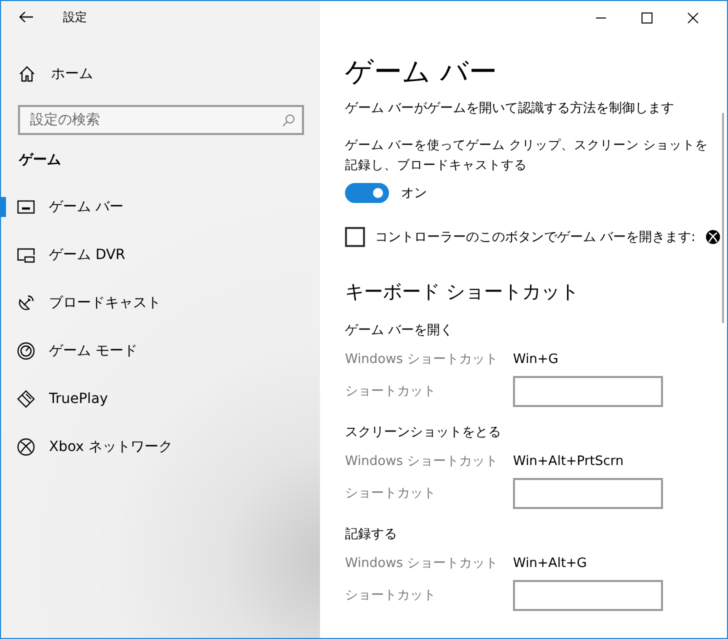 The height and width of the screenshot is (639, 728). What do you see at coordinates (423, 433) in the screenshot?
I see `shortcut-title: スクリーンショットをとる` at bounding box center [423, 433].